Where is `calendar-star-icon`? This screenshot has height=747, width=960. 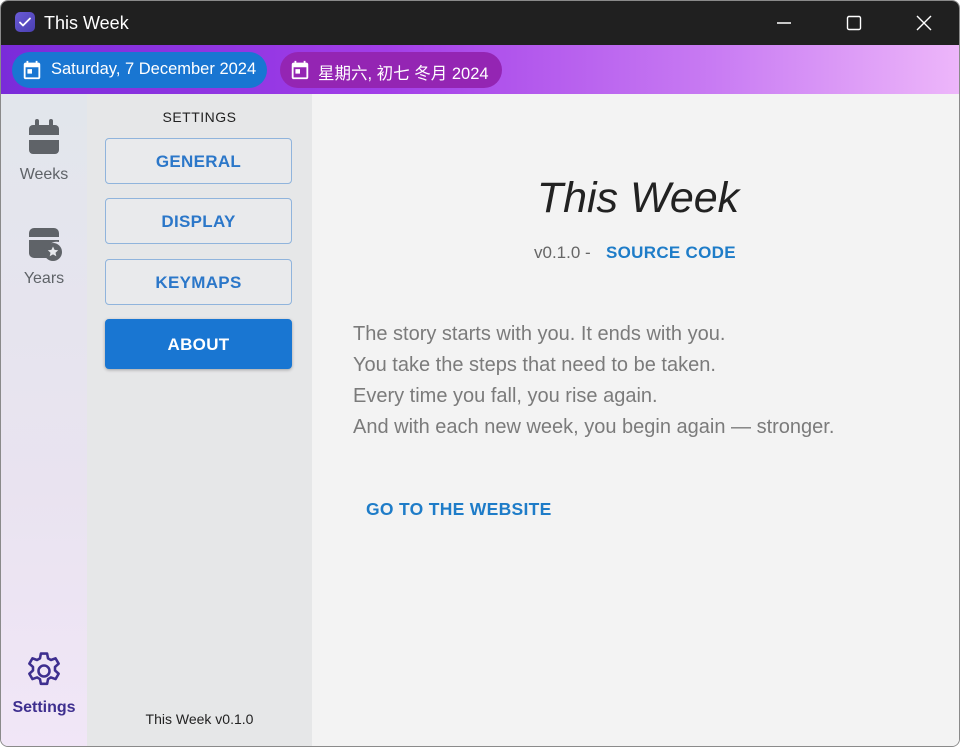 calendar-star-icon is located at coordinates (45, 244).